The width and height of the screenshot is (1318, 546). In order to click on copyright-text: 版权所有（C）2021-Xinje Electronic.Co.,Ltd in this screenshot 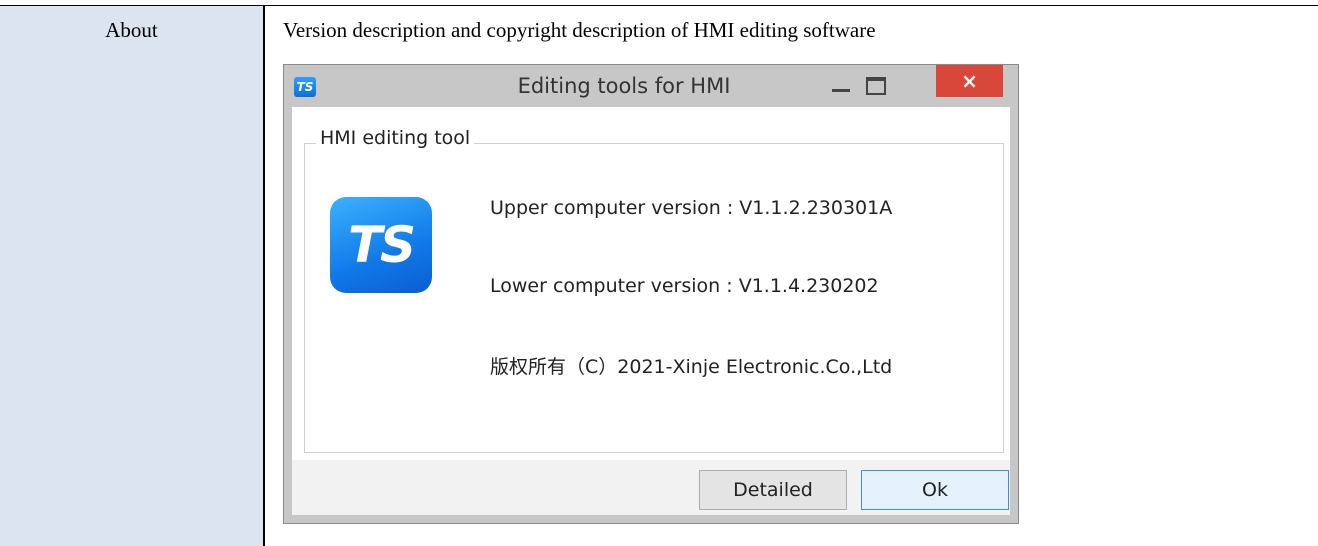, I will do `click(691, 367)`.